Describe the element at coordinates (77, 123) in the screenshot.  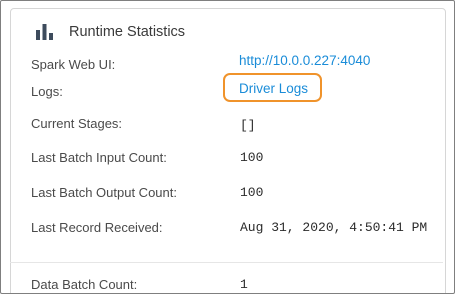
I see `current-stages-label: Current Stages:` at that location.